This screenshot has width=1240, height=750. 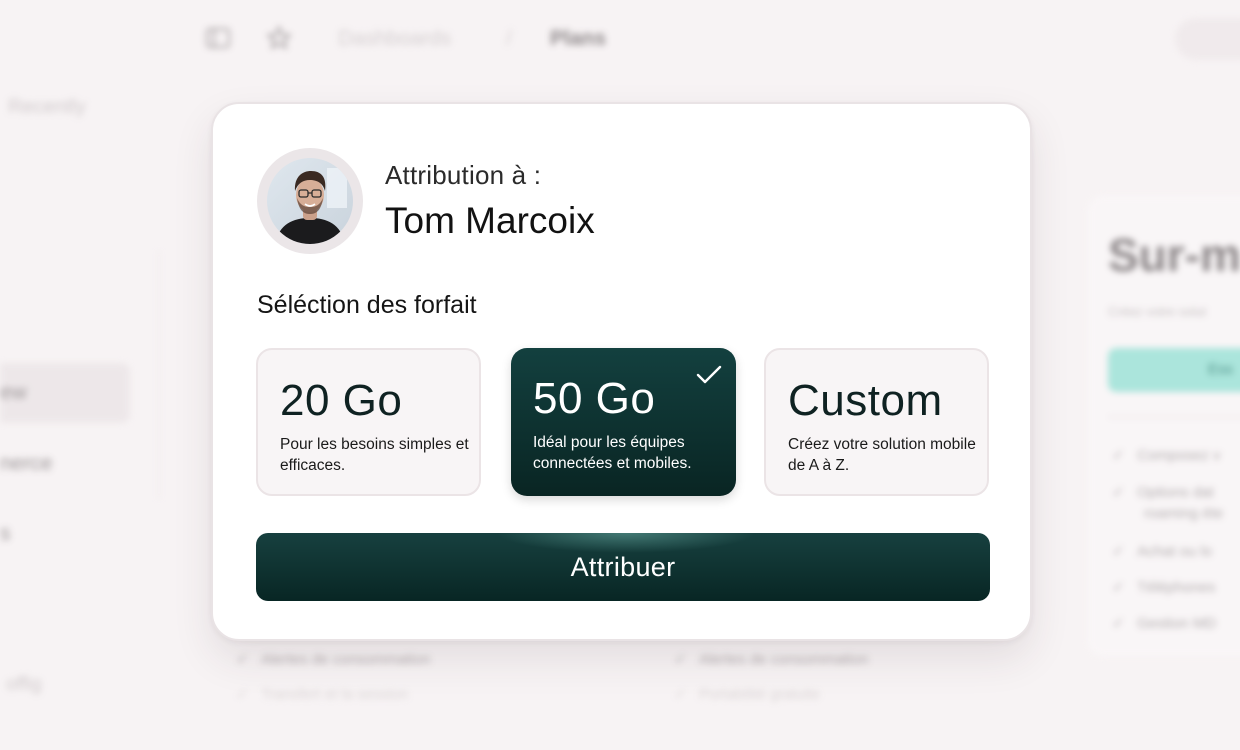 I want to click on sidebar-item-third: s, so click(x=5, y=534).